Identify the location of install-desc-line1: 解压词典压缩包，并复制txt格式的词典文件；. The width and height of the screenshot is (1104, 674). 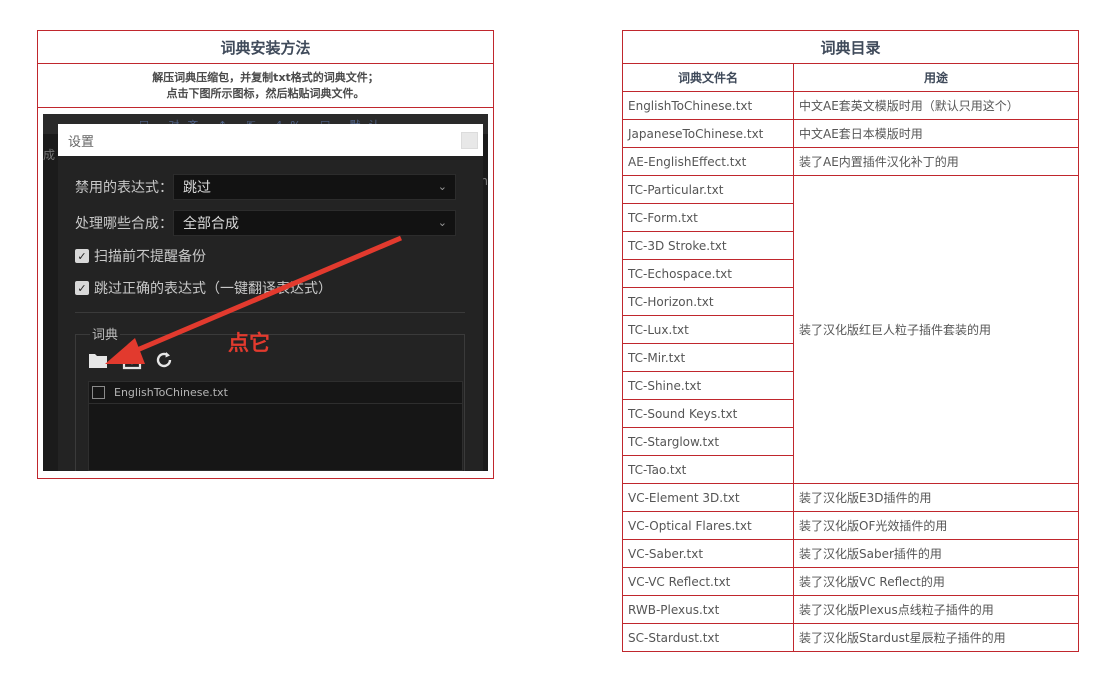
(265, 77).